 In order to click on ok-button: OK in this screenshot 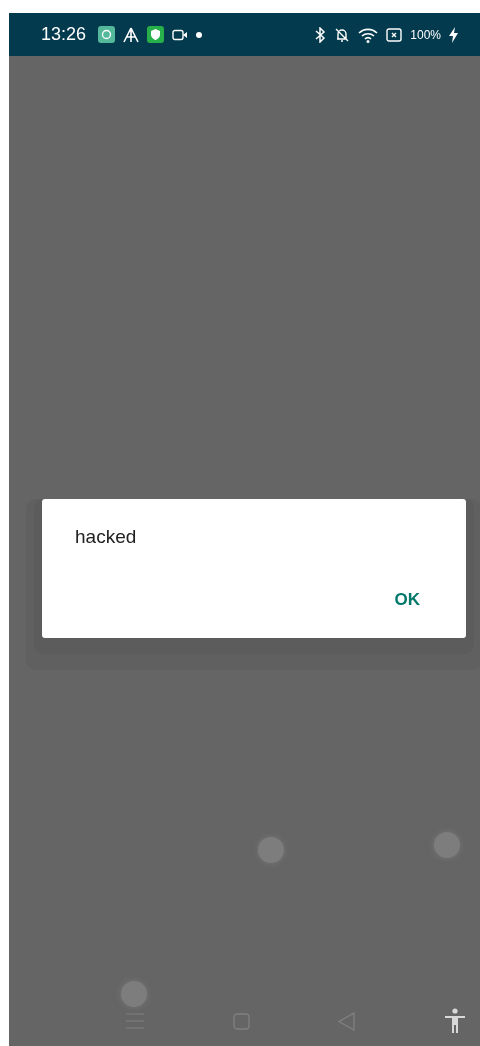, I will do `click(407, 600)`.